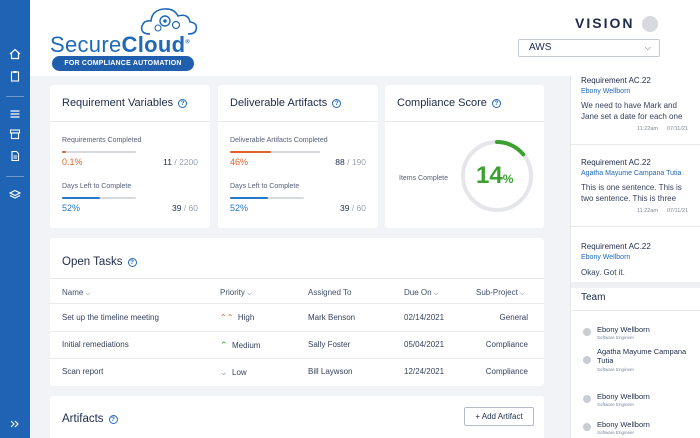 Image resolution: width=700 pixels, height=438 pixels. I want to click on metric-label: Requirements Completed, so click(102, 140).